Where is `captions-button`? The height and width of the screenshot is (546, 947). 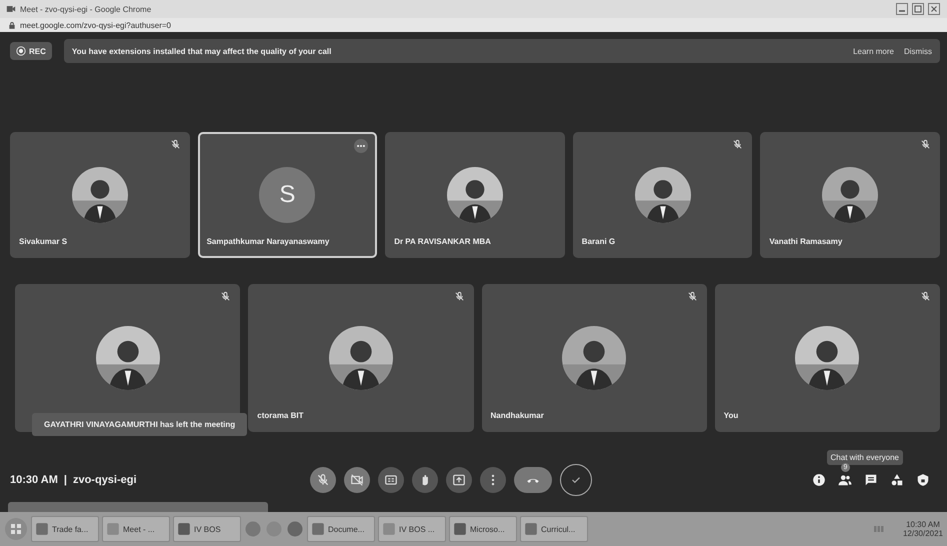 captions-button is located at coordinates (391, 480).